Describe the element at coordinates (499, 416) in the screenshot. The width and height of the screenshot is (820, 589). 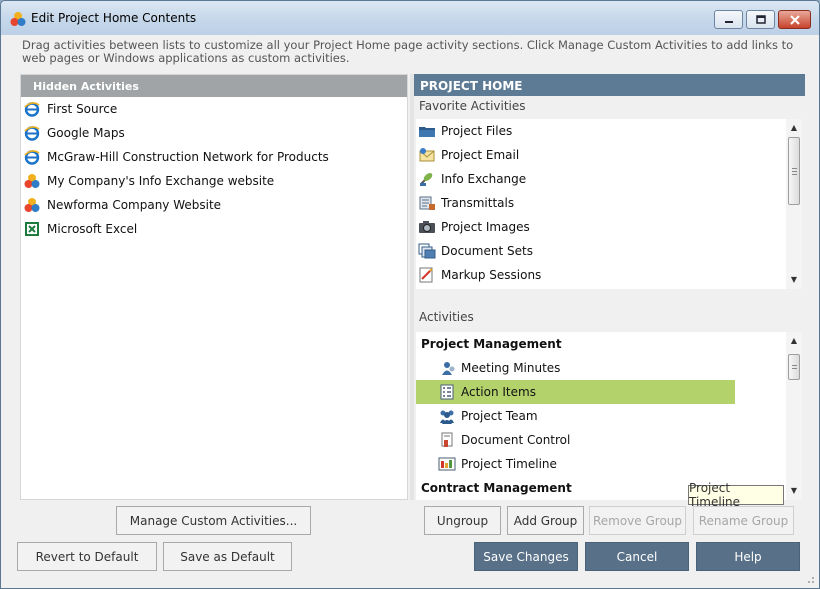
I see `activity-item-label: Project Team` at that location.